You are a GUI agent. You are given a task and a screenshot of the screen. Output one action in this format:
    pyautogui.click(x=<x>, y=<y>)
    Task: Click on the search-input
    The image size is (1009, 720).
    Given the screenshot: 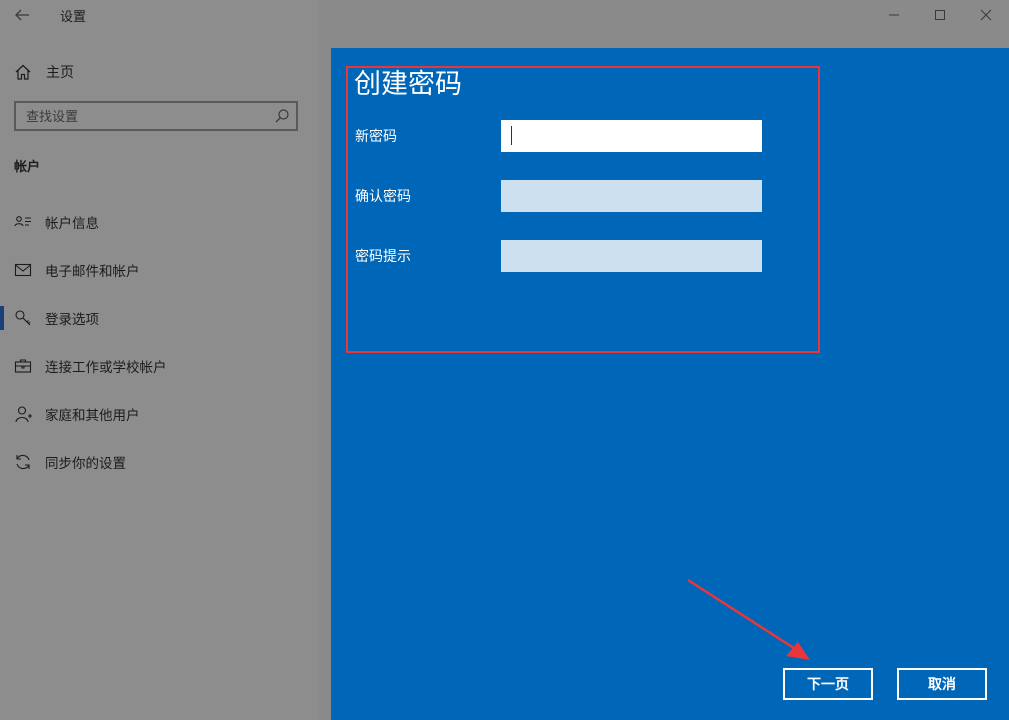 What is the action you would take?
    pyautogui.click(x=146, y=117)
    